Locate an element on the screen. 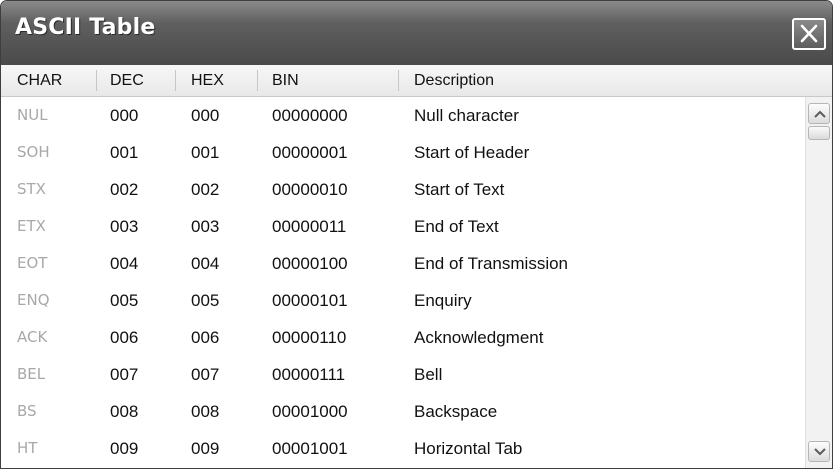  table-row: ACK 006 006 00000110 Acknowledgment is located at coordinates (403, 337).